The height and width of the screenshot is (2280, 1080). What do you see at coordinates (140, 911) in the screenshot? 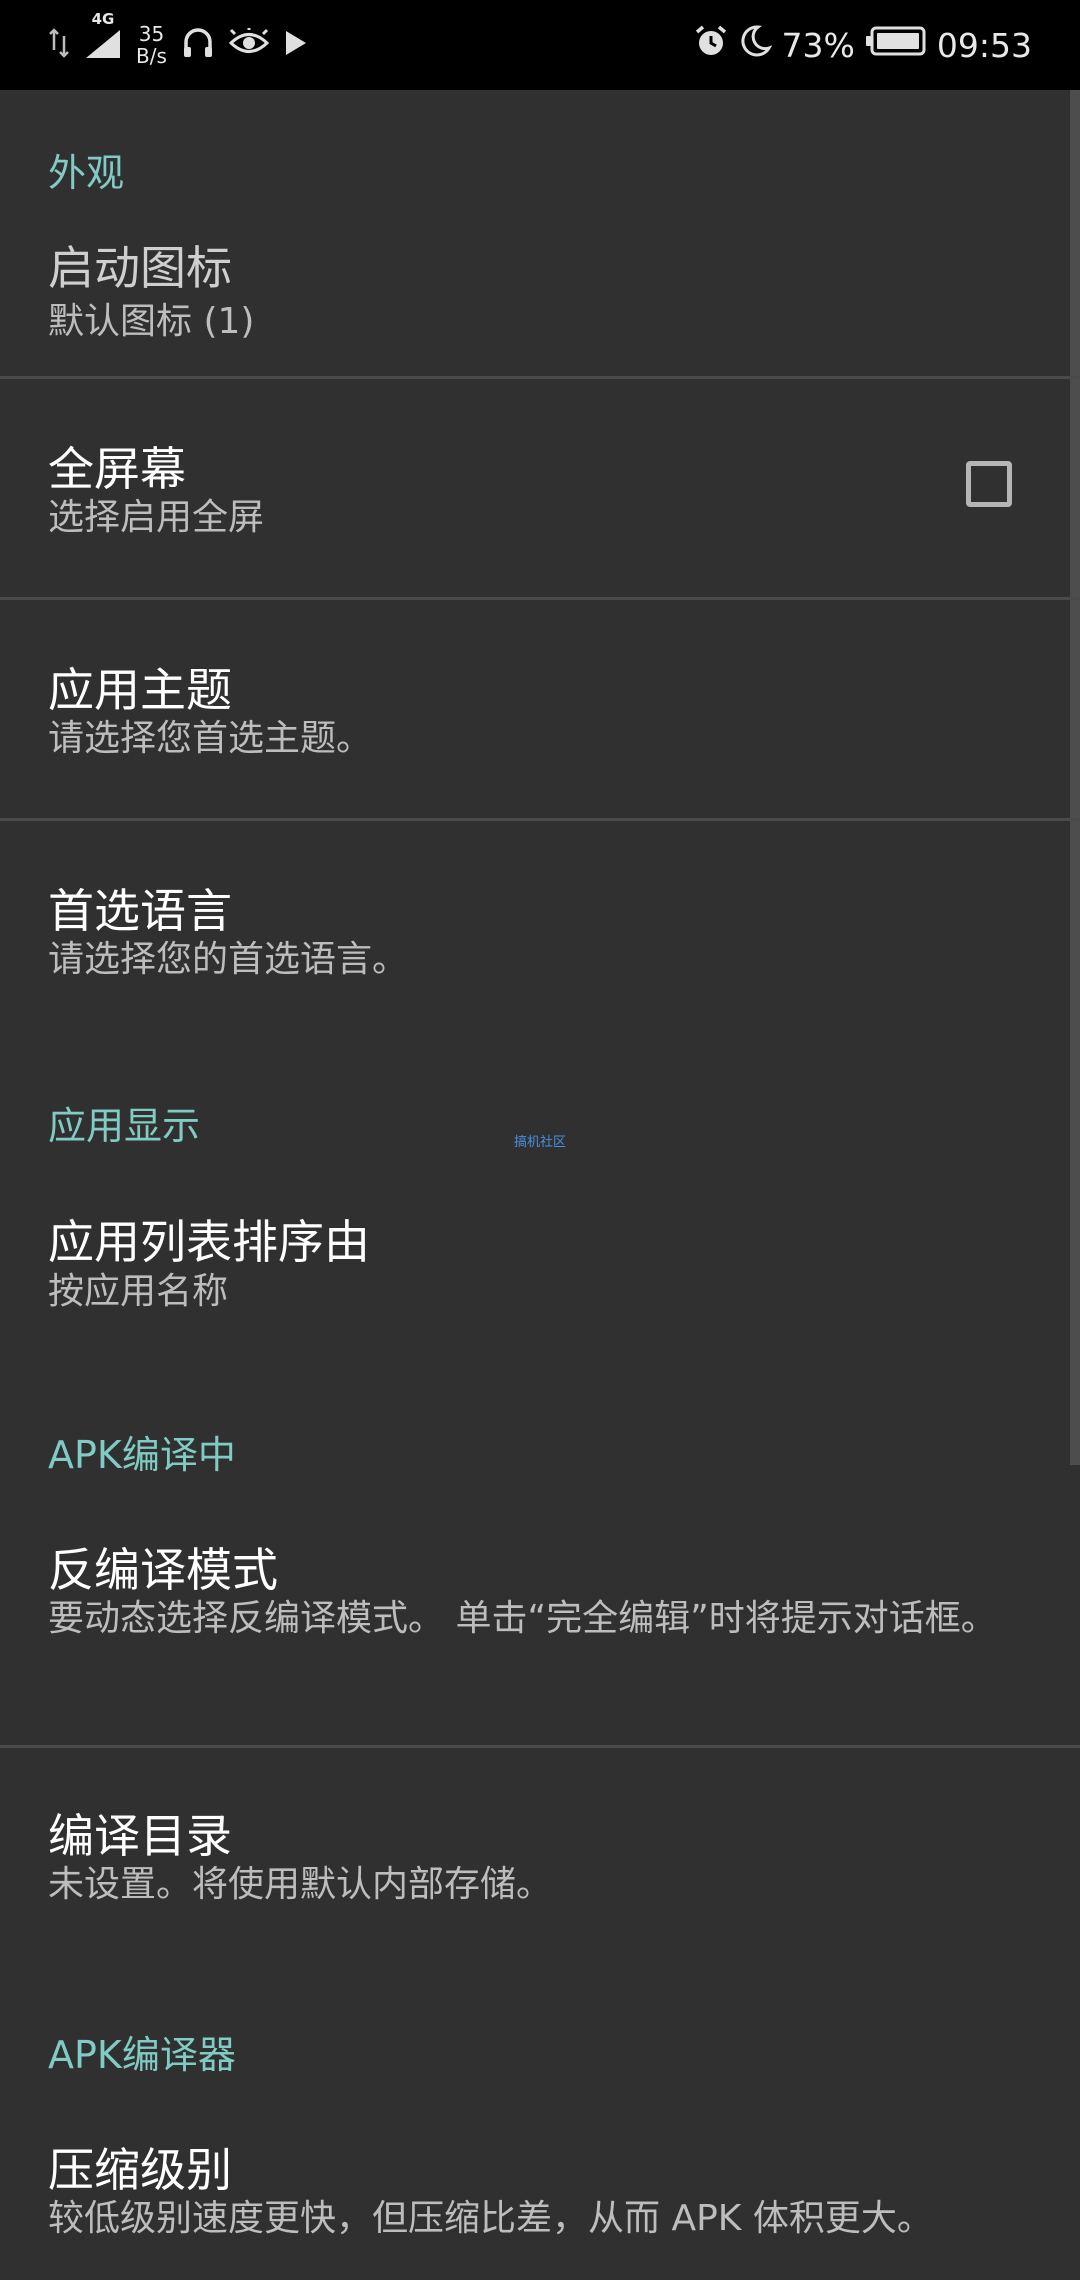
I see `pref-language-title: 首选语言` at bounding box center [140, 911].